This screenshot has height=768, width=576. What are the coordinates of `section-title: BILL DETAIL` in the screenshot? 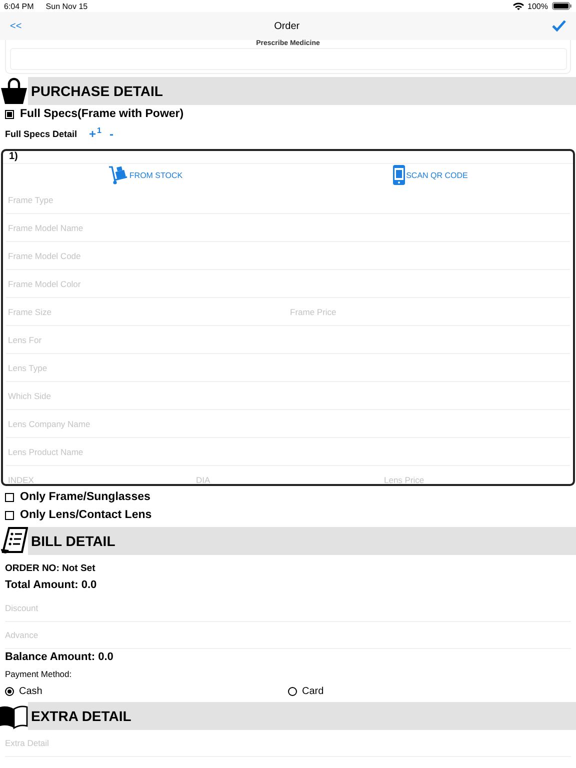 It's located at (73, 541).